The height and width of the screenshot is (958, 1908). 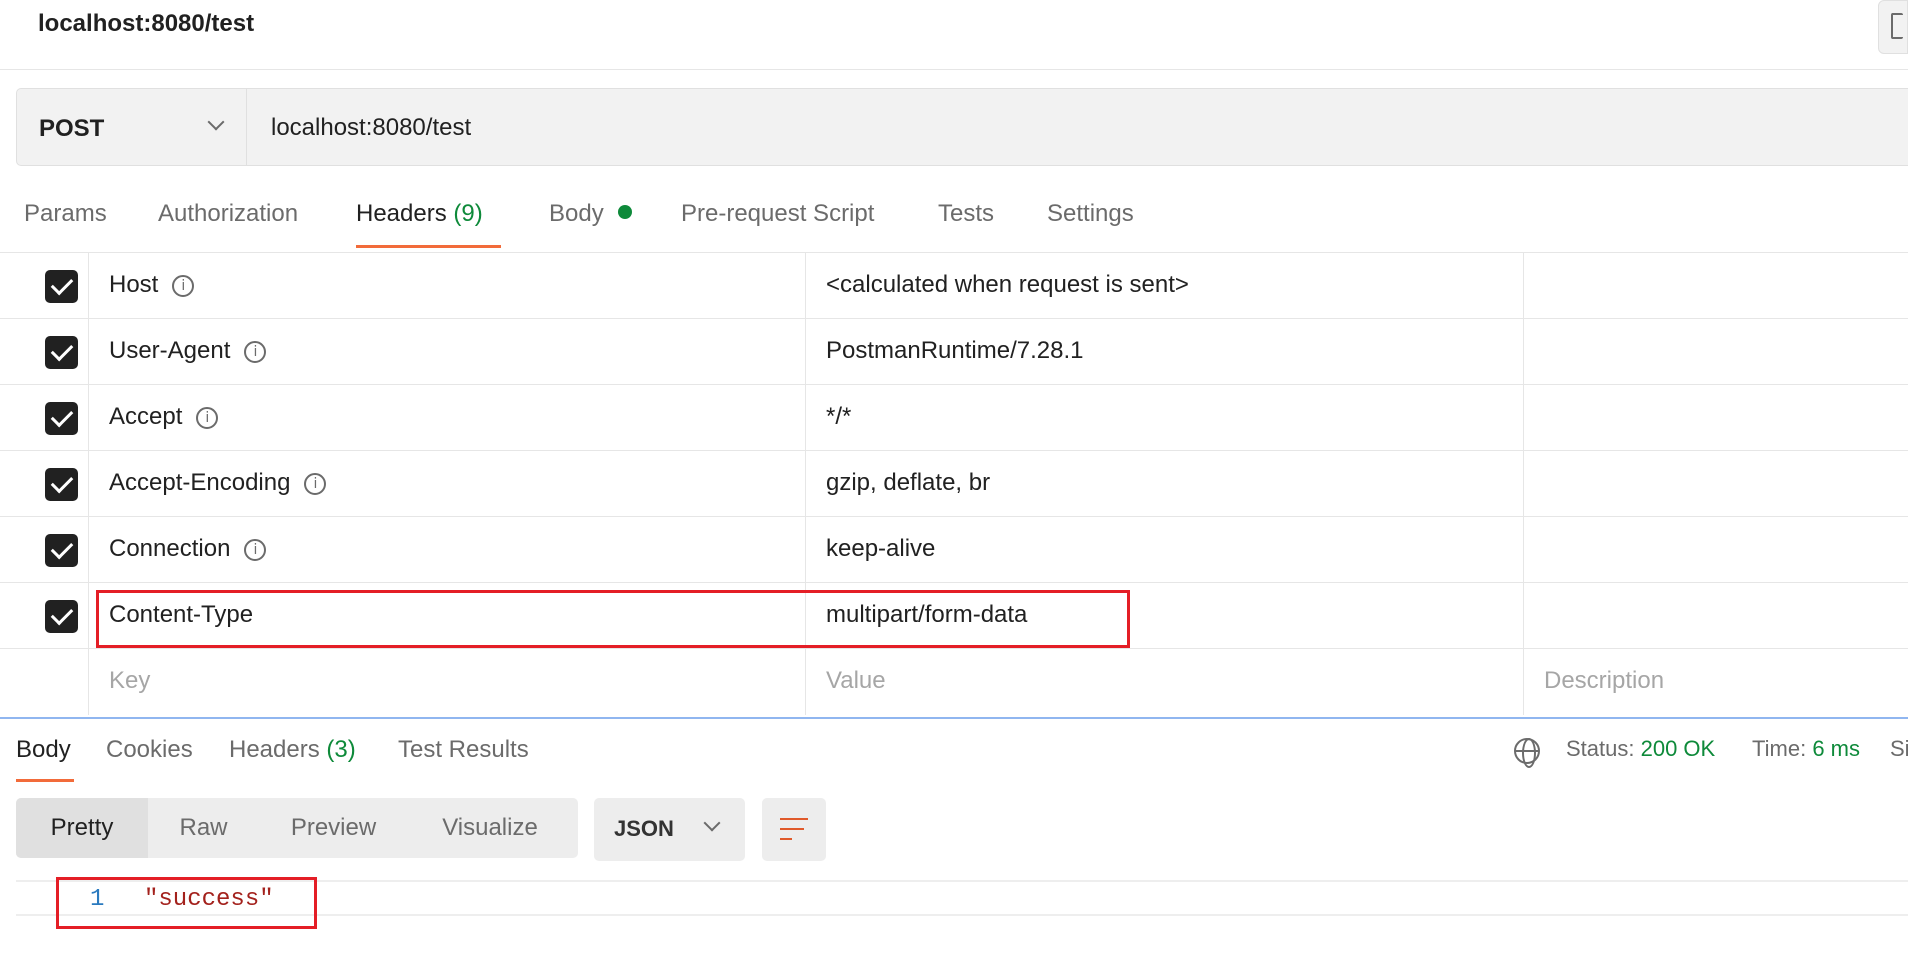 I want to click on format-label: JSON, so click(x=644, y=828).